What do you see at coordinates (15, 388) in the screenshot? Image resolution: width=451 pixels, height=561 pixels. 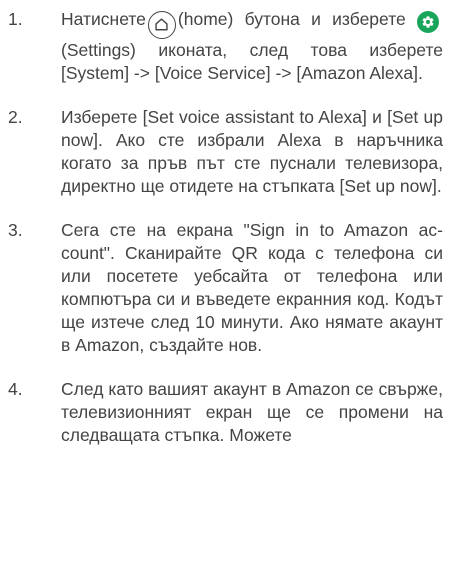 I see `step-number: 4.` at bounding box center [15, 388].